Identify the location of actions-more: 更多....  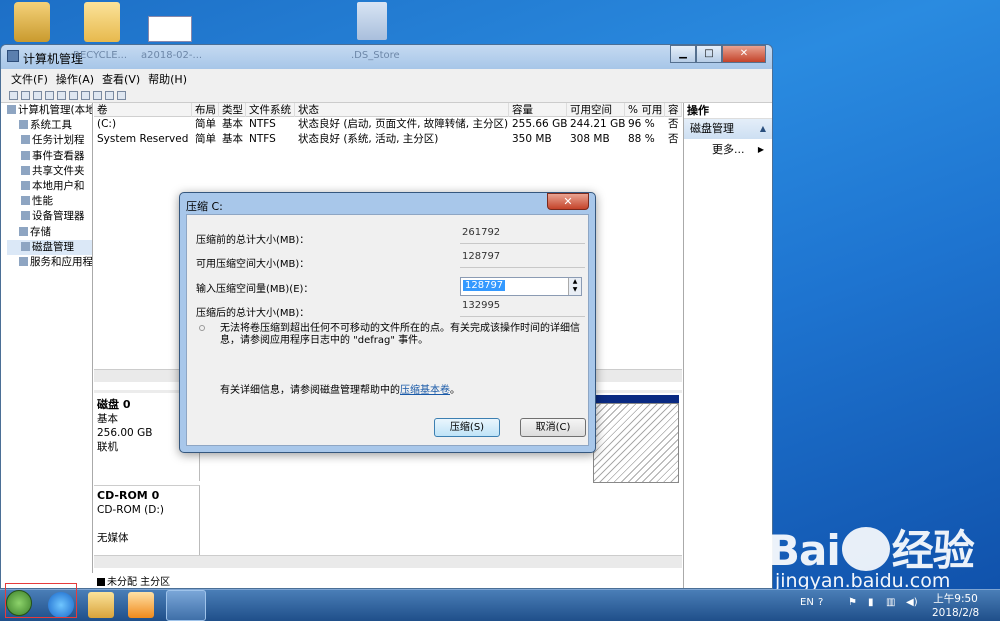
(728, 150).